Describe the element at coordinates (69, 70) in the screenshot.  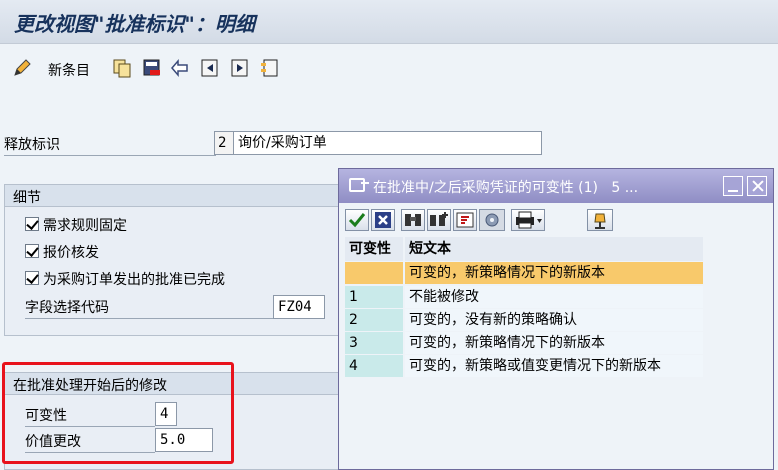
I see `new-entries-button: 新条目` at that location.